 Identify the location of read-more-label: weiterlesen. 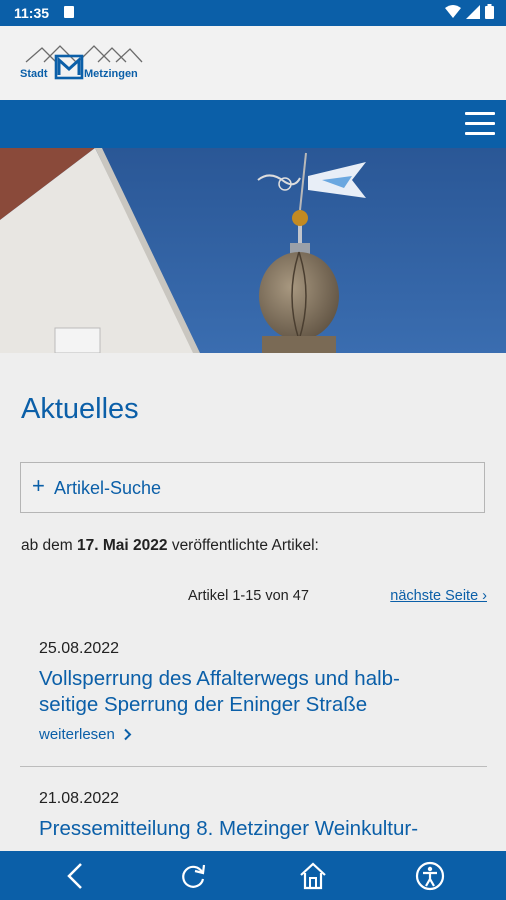
(77, 734).